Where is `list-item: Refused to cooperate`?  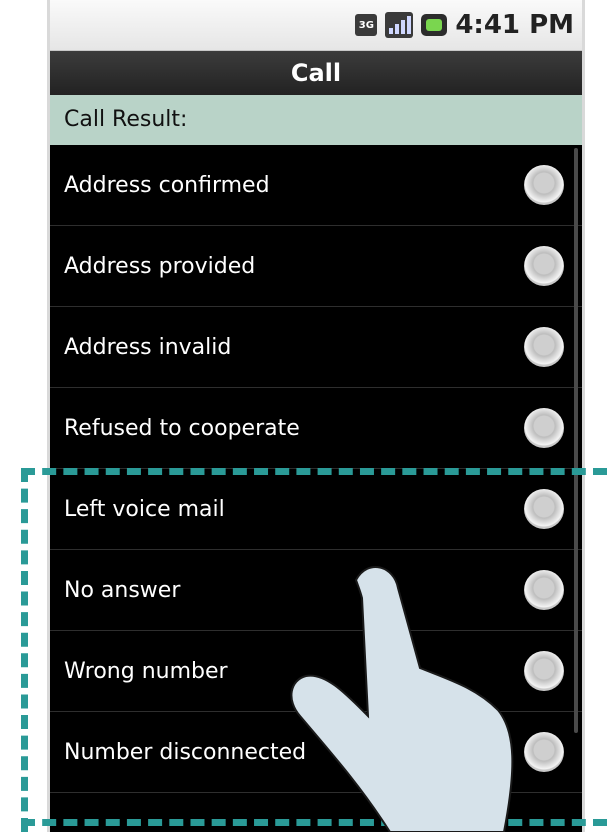
list-item: Refused to cooperate is located at coordinates (316, 428).